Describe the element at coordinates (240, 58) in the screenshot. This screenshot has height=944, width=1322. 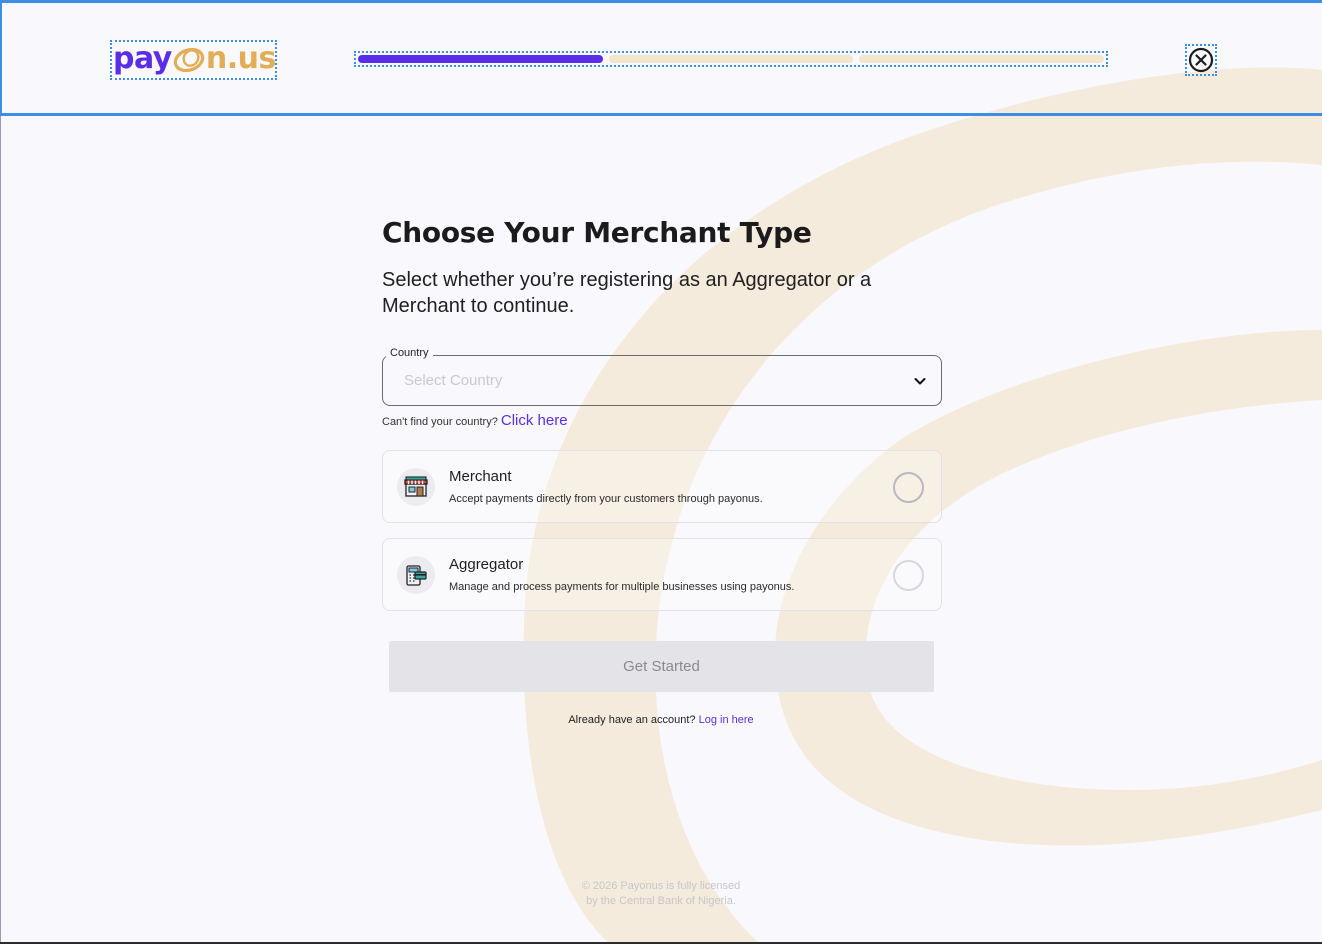
I see `logo-text-nus: n.us` at that location.